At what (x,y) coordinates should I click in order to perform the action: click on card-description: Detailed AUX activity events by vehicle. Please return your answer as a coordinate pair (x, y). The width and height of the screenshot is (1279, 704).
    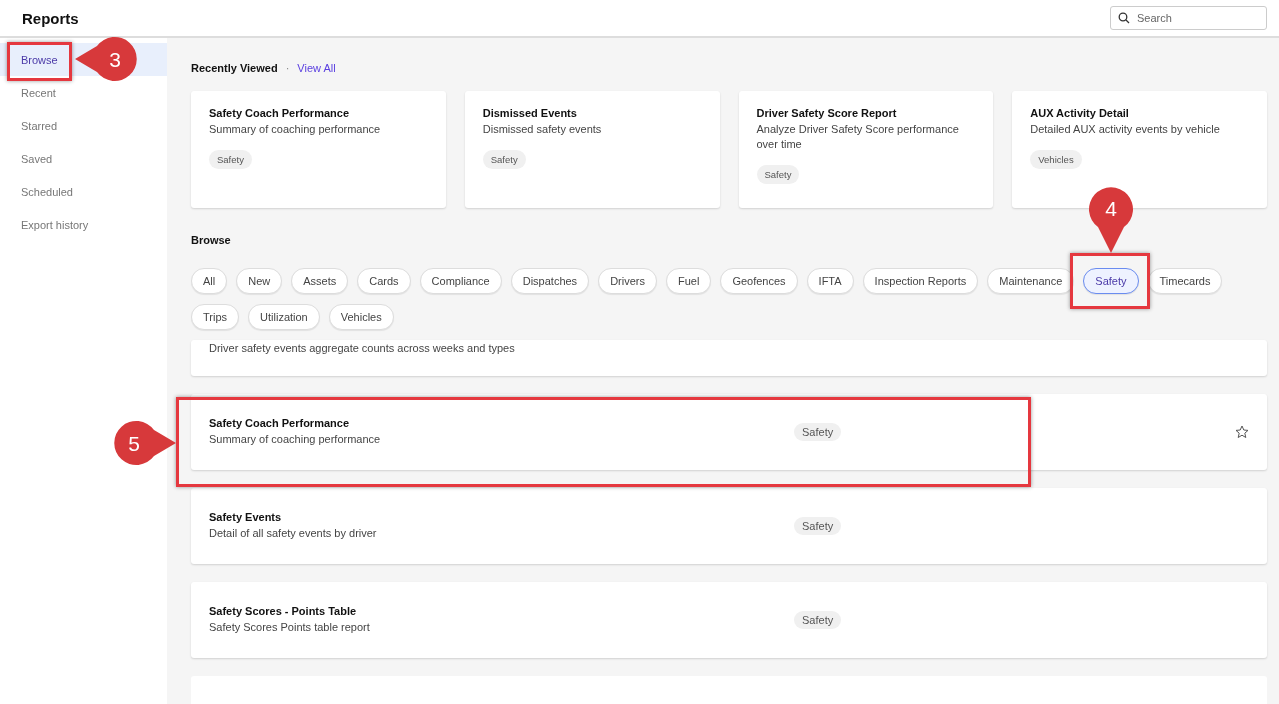
    Looking at the image, I should click on (1125, 129).